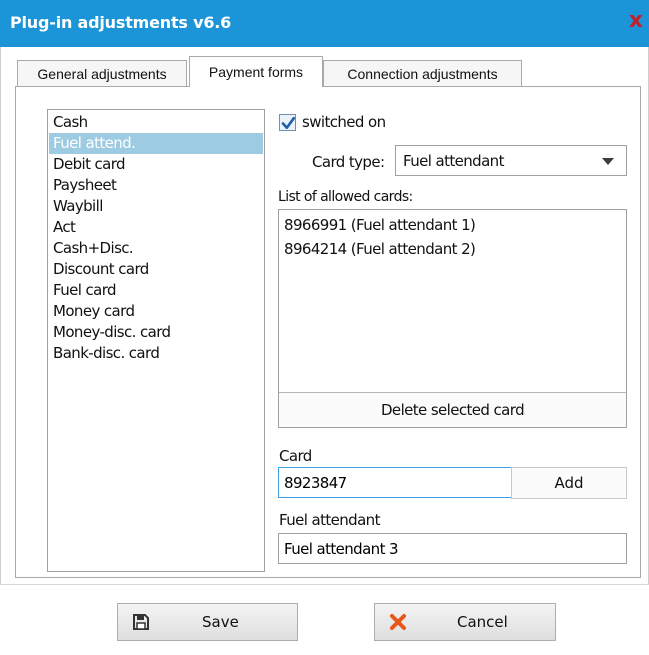 The image size is (649, 655). Describe the element at coordinates (156, 332) in the screenshot. I see `list-item: Money-disc. card` at that location.